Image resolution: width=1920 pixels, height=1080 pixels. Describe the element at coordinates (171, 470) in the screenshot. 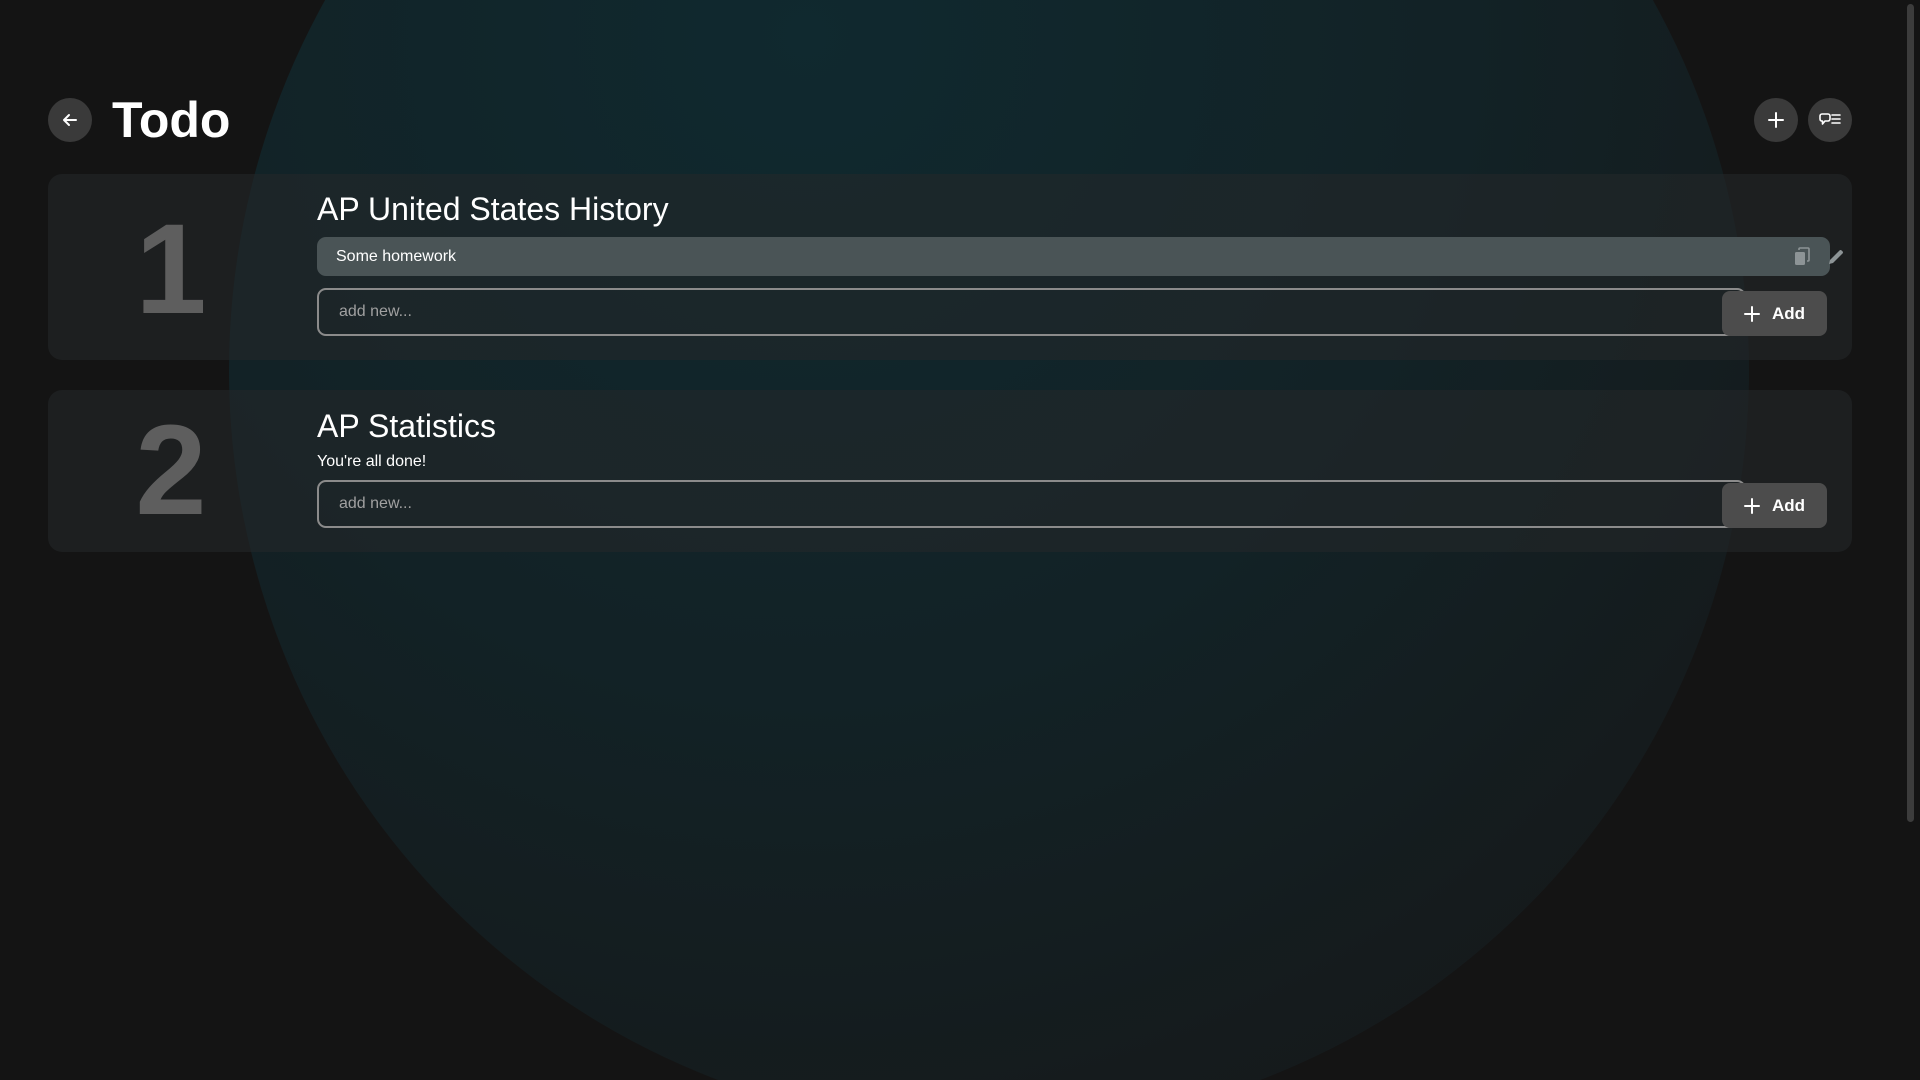

I see `class-number: 2` at that location.